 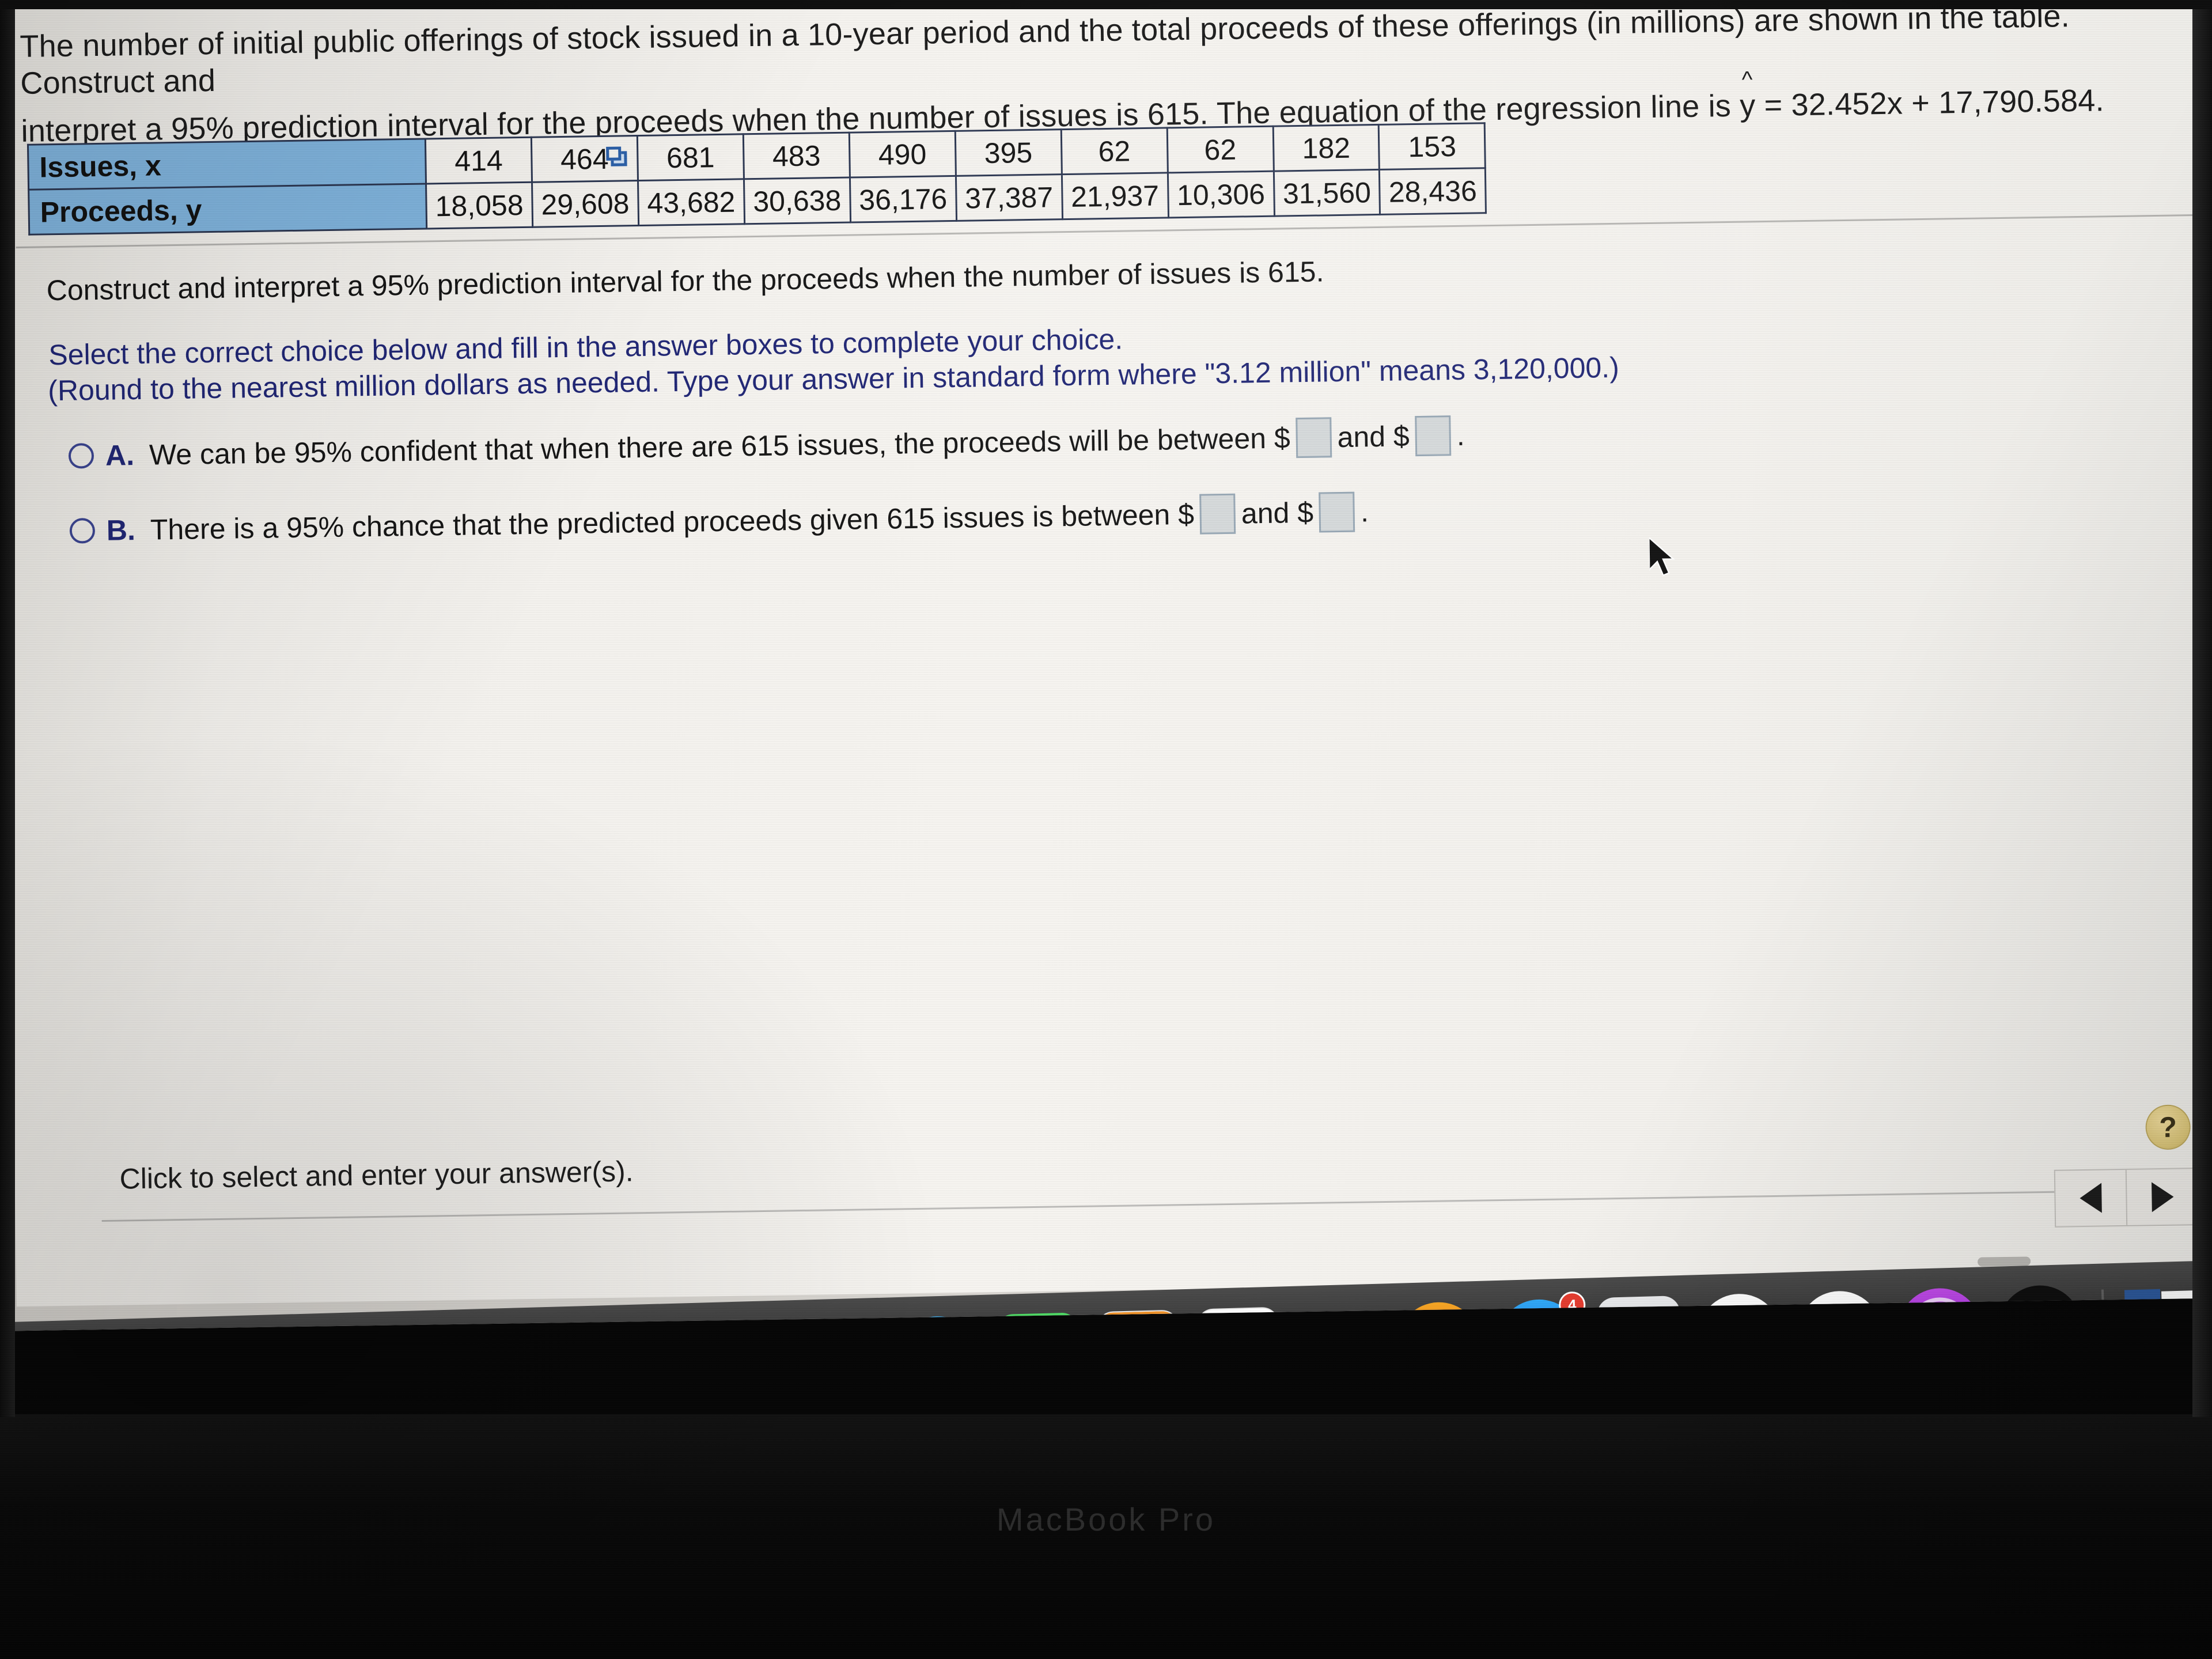 I want to click on footer-divider, so click(x=1156, y=1205).